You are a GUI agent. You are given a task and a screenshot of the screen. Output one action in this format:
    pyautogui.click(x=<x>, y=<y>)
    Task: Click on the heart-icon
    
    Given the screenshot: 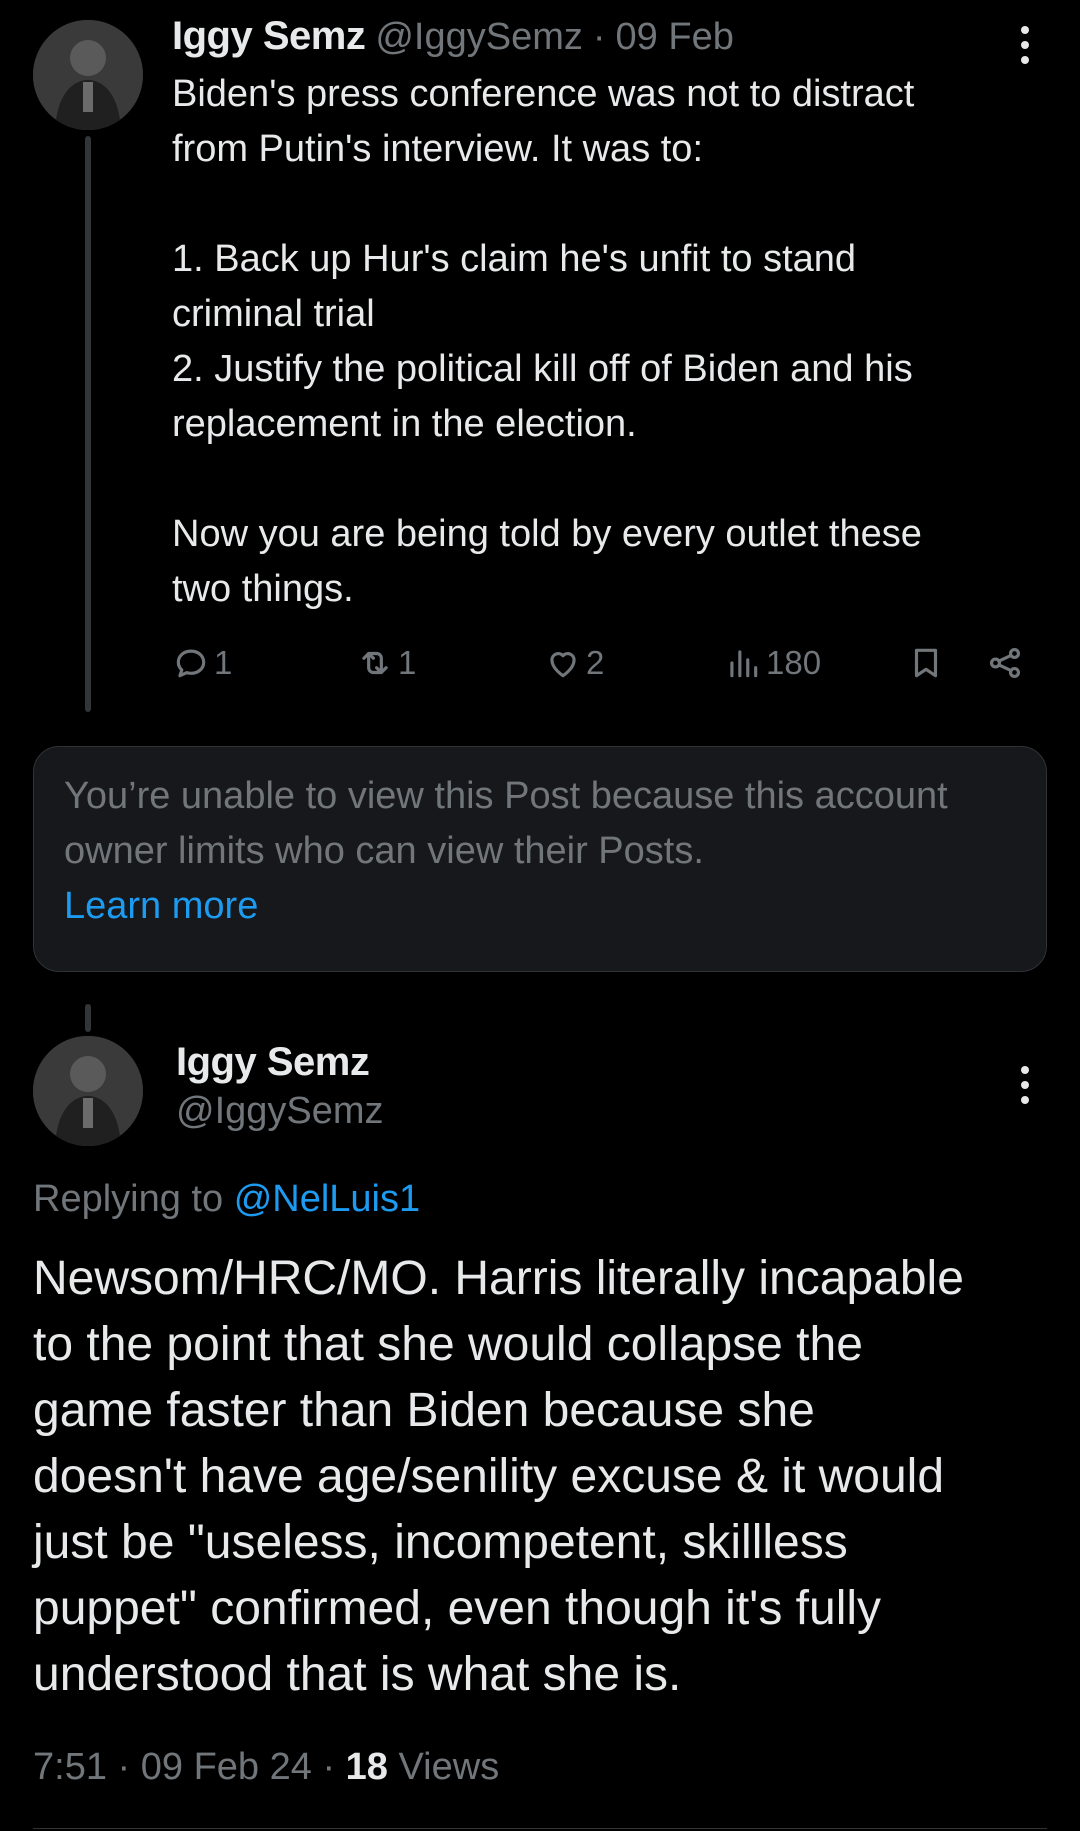 What is the action you would take?
    pyautogui.click(x=563, y=665)
    